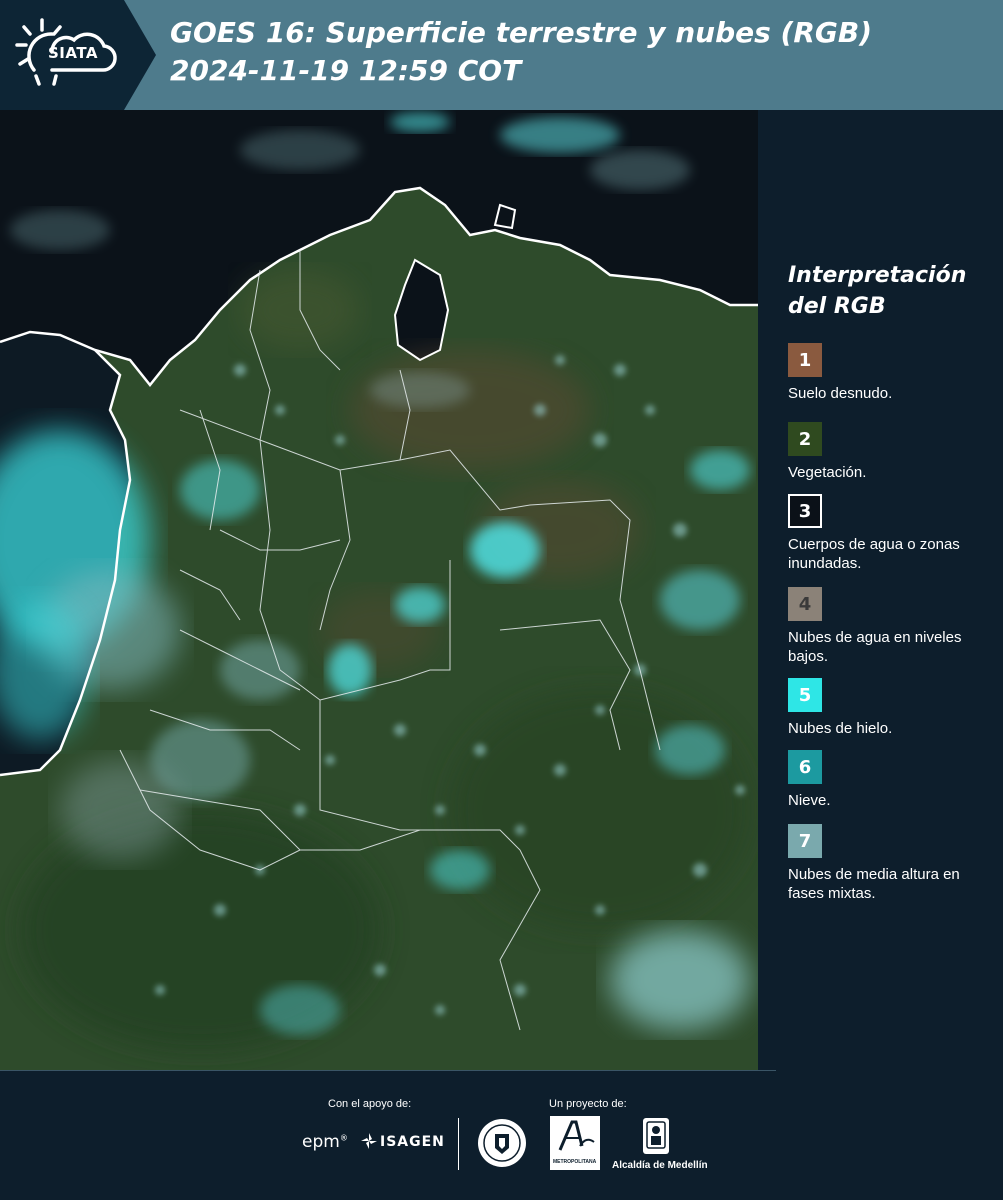 Image resolution: width=1003 pixels, height=1200 pixels. What do you see at coordinates (805, 695) in the screenshot?
I see `legend-swatch: 5` at bounding box center [805, 695].